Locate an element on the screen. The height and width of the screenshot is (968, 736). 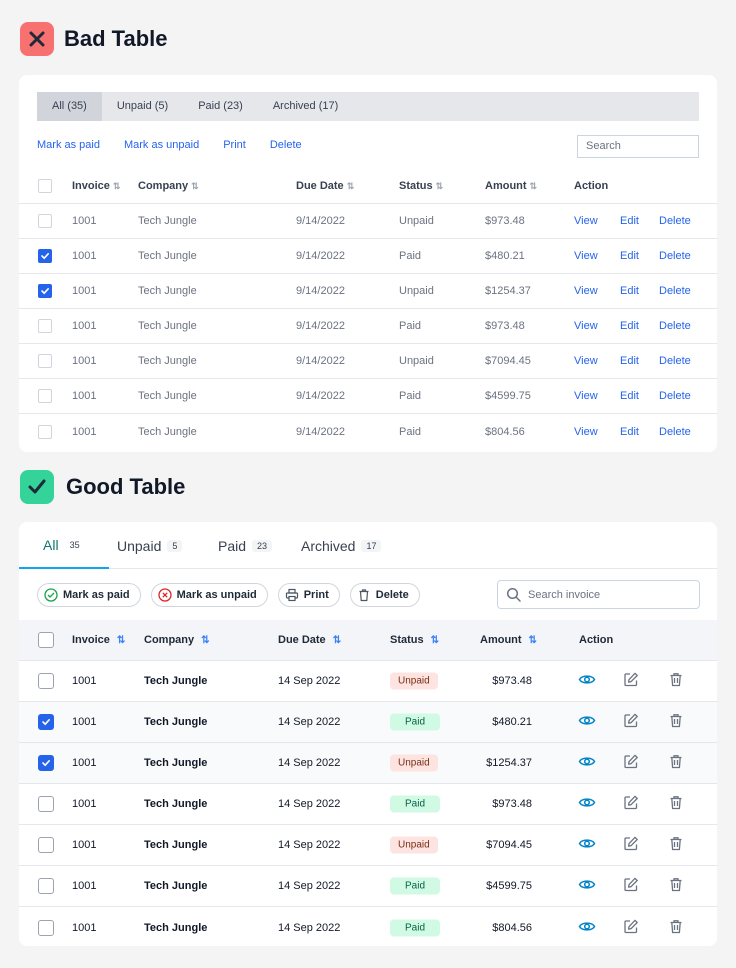
good-col-company: Company ⇅ is located at coordinates (177, 640).